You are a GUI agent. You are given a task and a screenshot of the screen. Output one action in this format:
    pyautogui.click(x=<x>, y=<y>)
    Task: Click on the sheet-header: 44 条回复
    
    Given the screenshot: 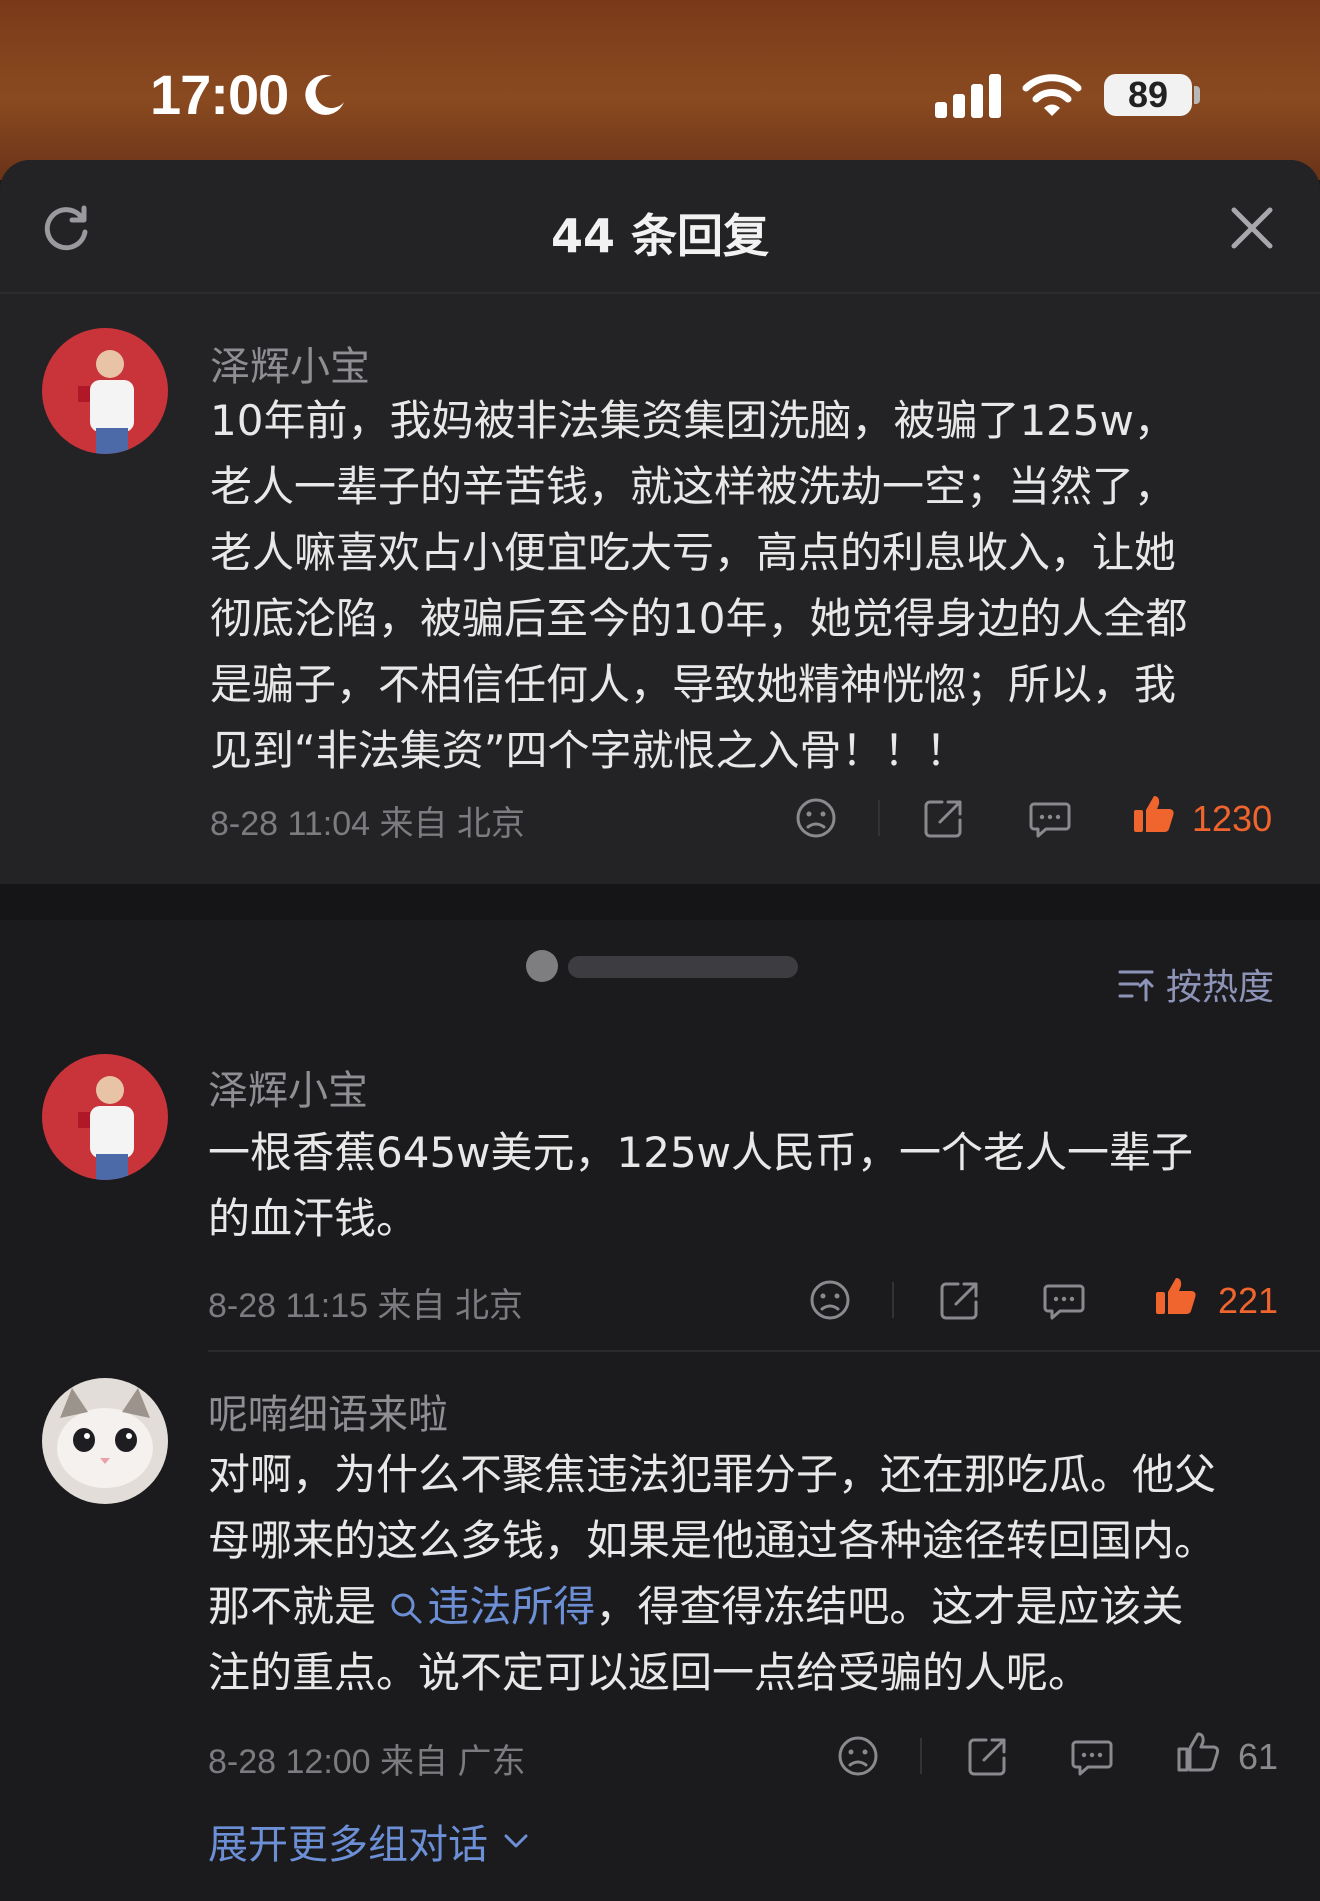 What is the action you would take?
    pyautogui.click(x=660, y=227)
    